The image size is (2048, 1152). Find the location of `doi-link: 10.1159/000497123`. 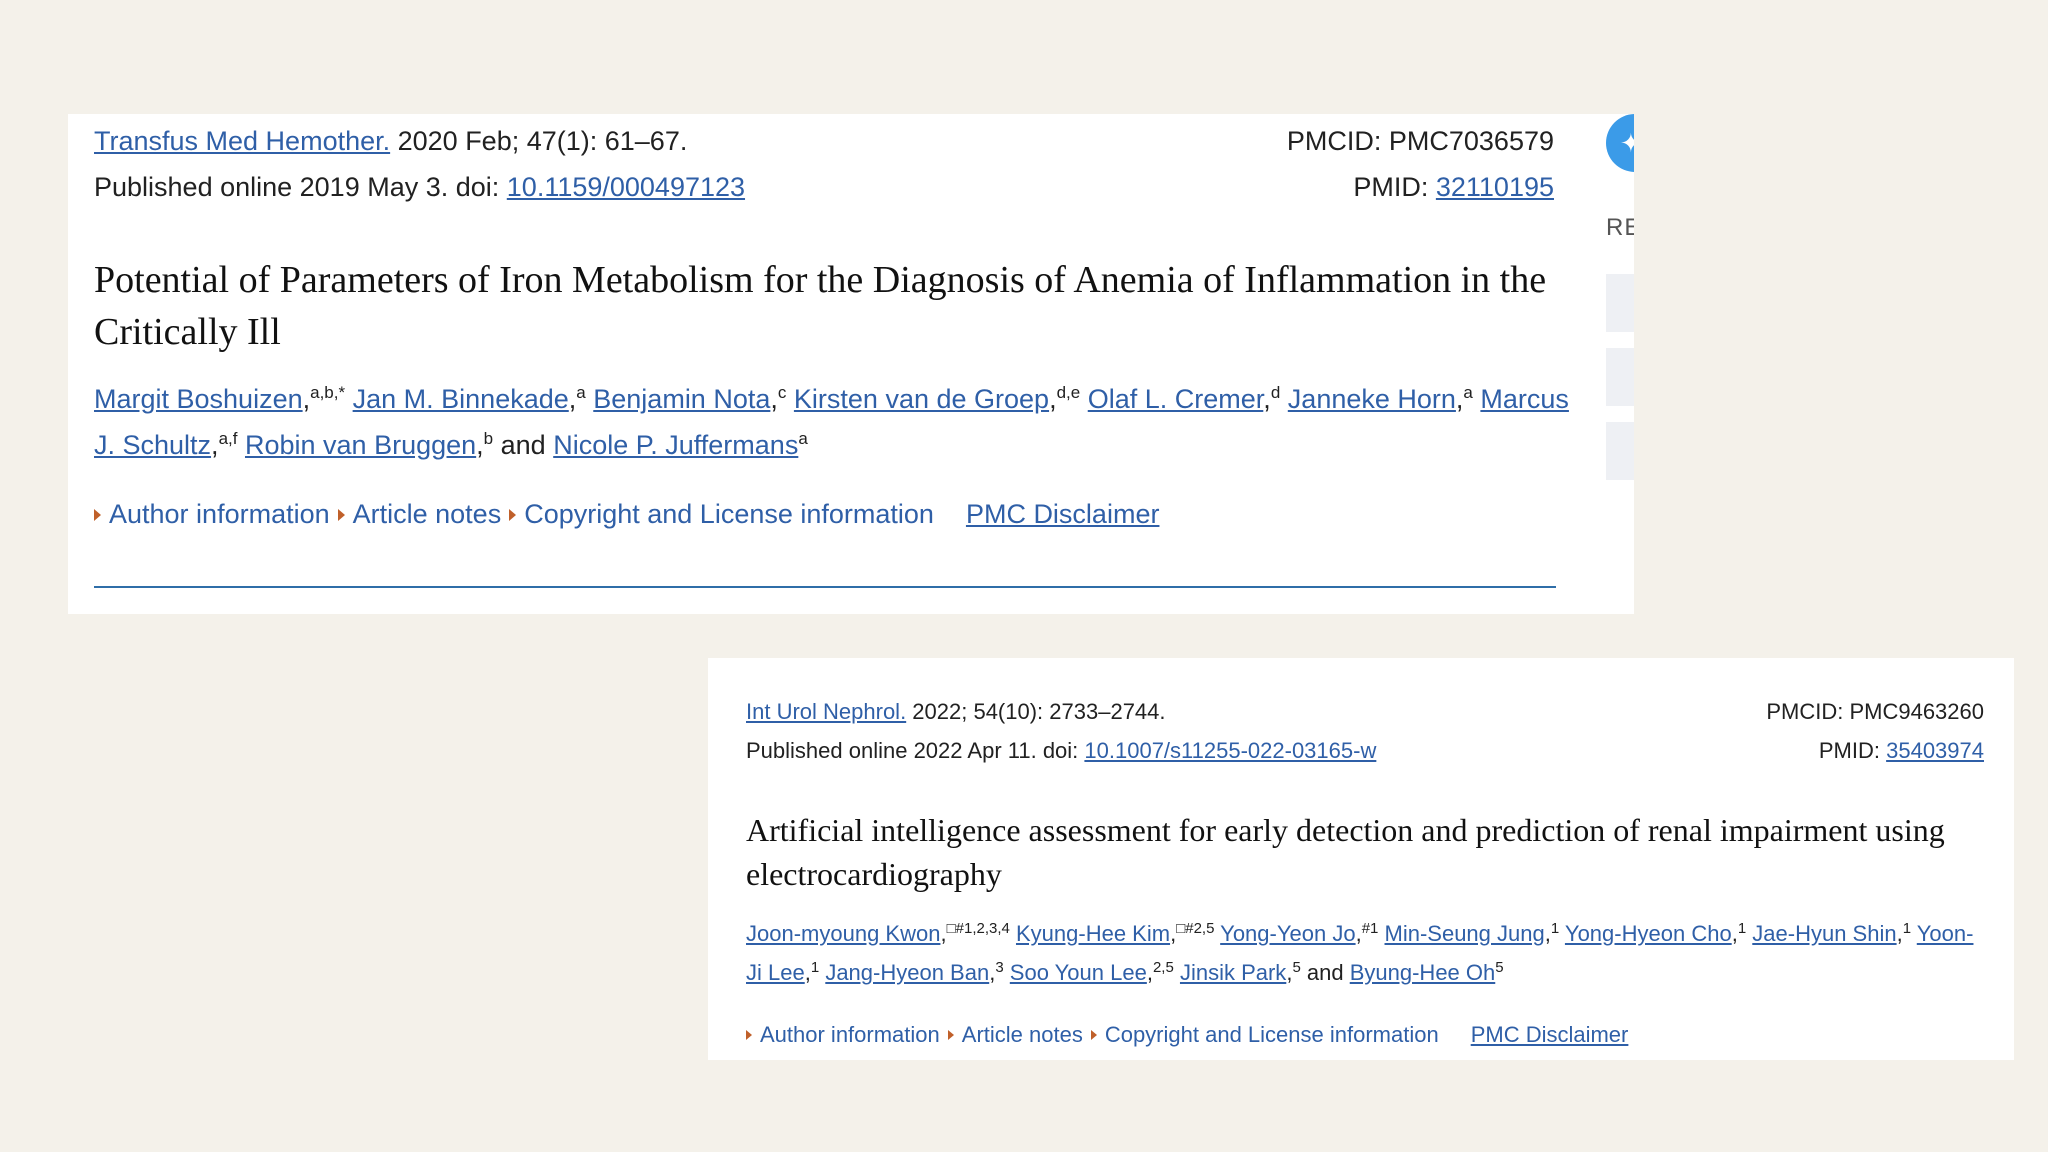

doi-link: 10.1159/000497123 is located at coordinates (626, 187).